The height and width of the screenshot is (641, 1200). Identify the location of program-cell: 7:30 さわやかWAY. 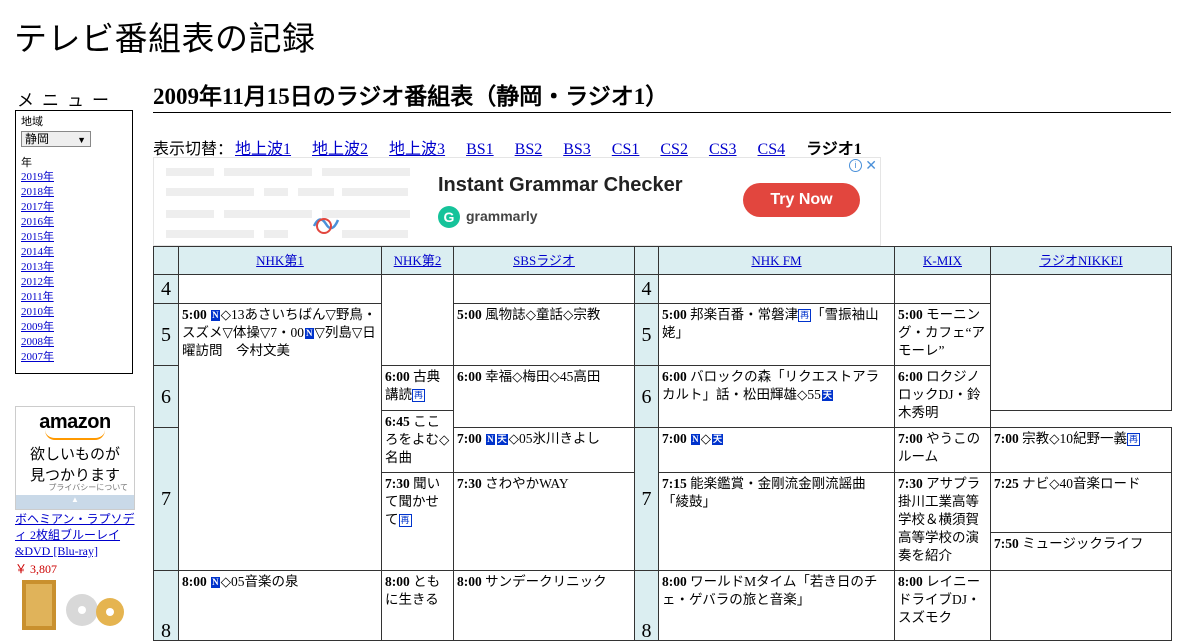
(544, 521).